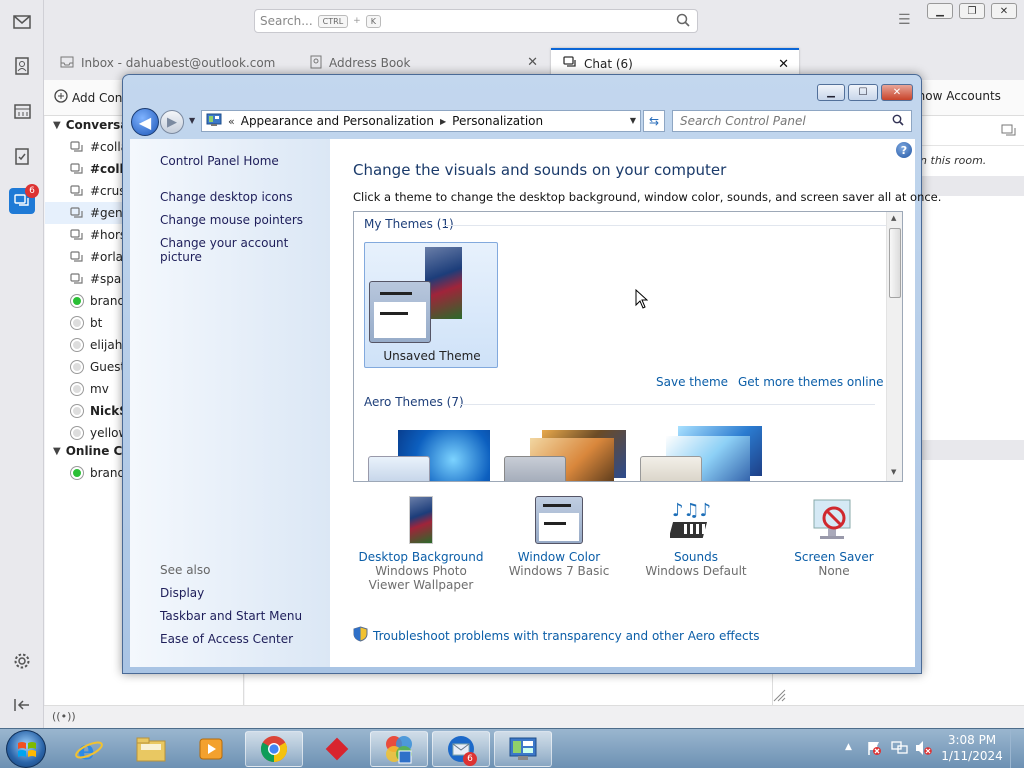 Image resolution: width=1024 pixels, height=768 pixels. I want to click on show-desktop-button, so click(1017, 748).